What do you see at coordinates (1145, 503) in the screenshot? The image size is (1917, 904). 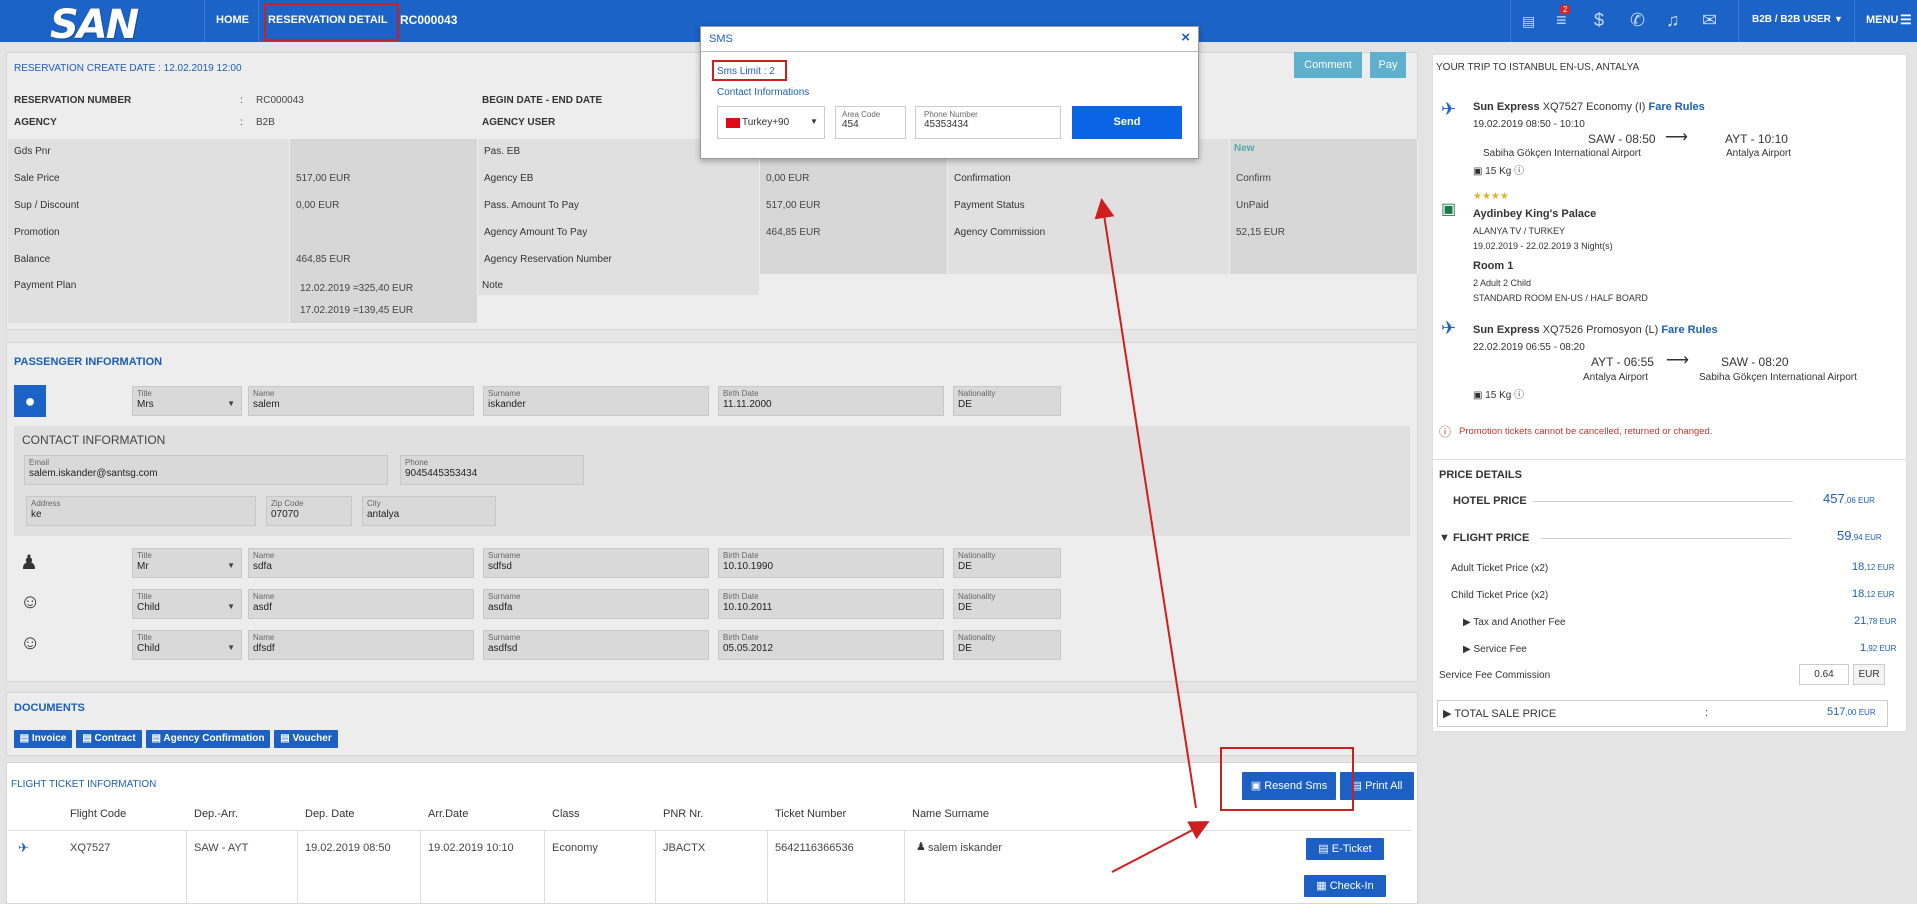 I see `arrow-to-modal` at bounding box center [1145, 503].